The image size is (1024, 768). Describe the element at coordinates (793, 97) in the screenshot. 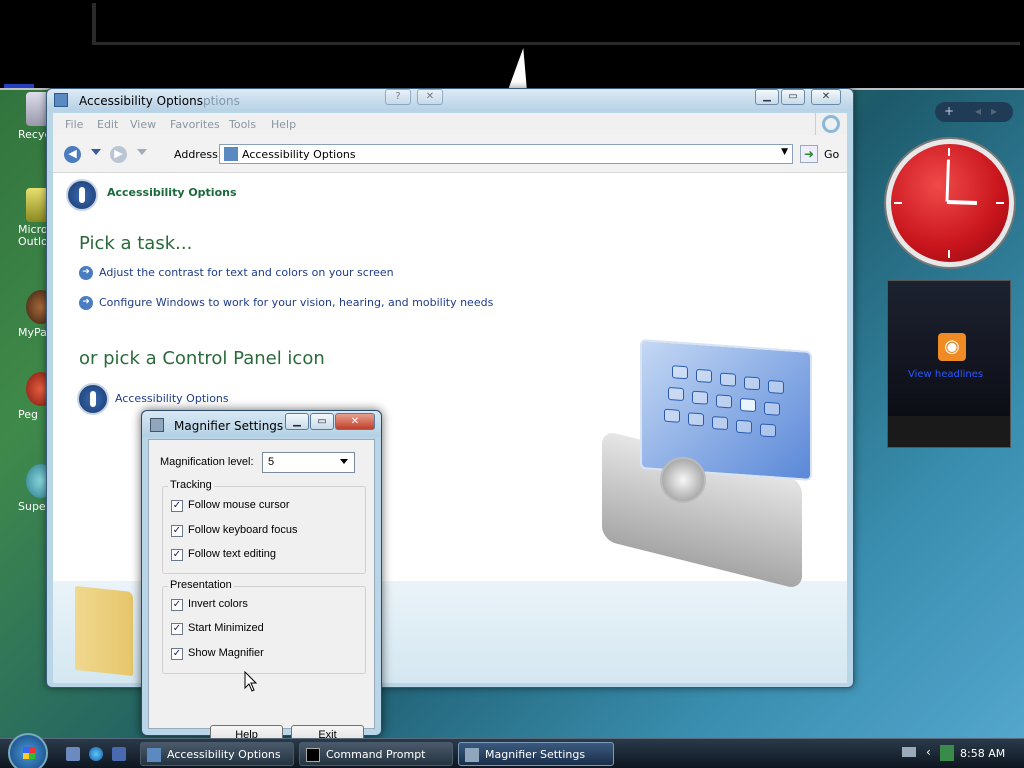

I see `maximize-button: ▭` at that location.